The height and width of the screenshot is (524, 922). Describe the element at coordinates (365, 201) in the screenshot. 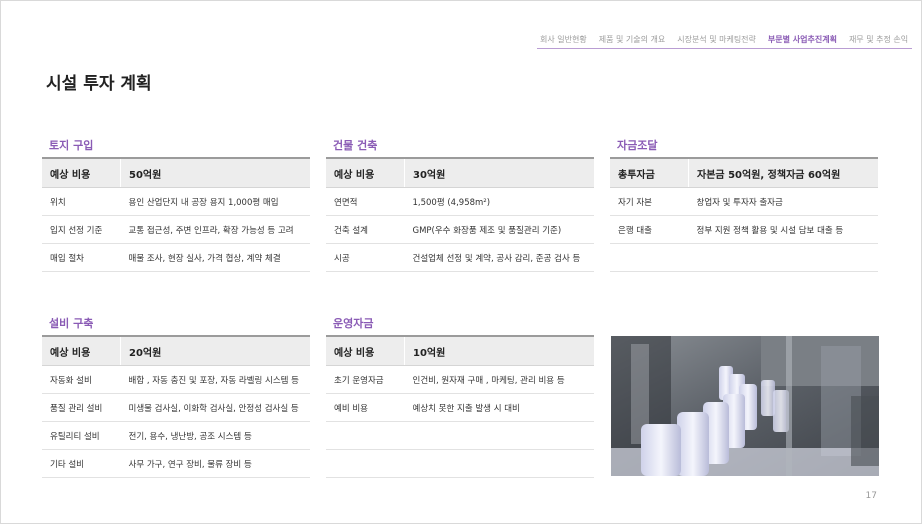

I see `row-key: 연면적` at that location.